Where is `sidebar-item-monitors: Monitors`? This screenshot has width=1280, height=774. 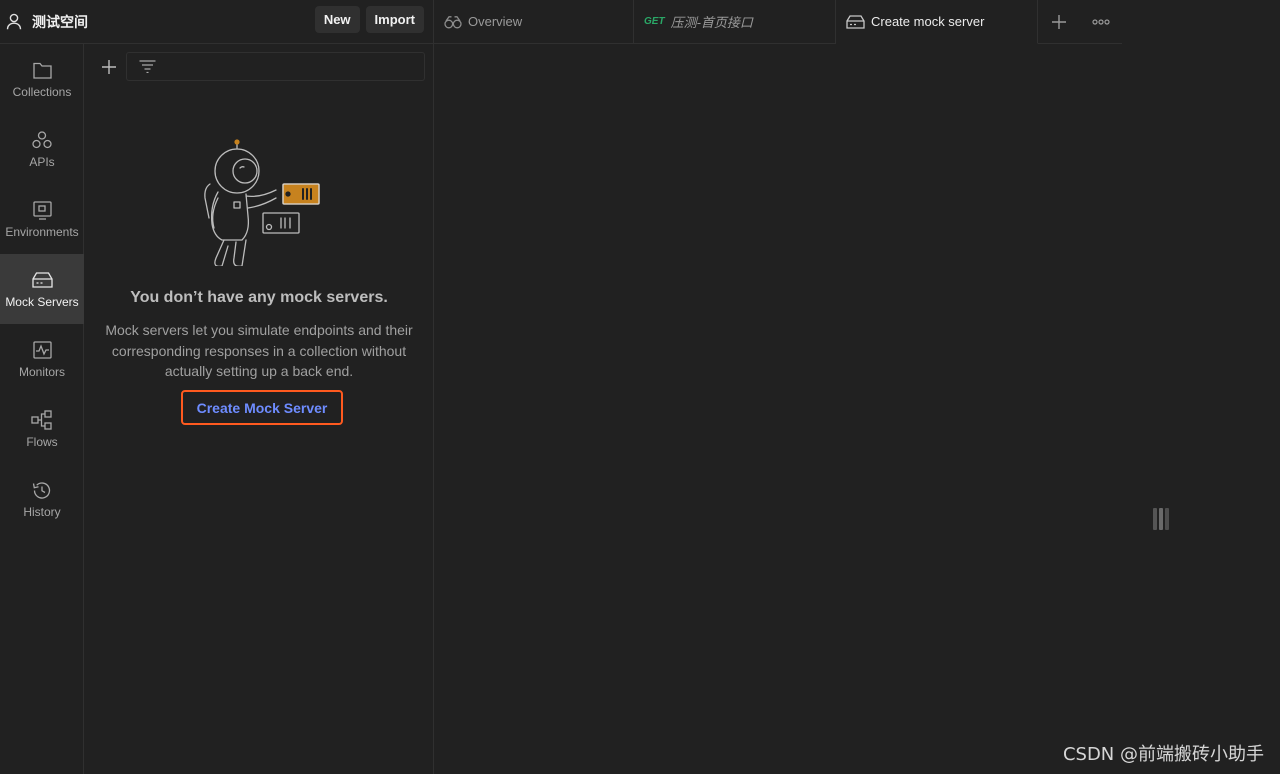 sidebar-item-monitors: Monitors is located at coordinates (42, 359).